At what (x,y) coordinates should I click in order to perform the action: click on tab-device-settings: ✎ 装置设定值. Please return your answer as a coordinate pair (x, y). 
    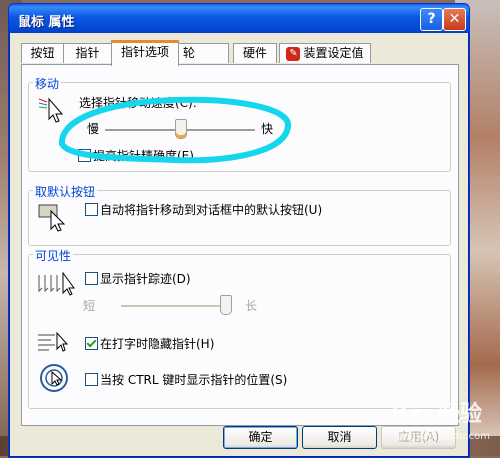
    Looking at the image, I should click on (325, 53).